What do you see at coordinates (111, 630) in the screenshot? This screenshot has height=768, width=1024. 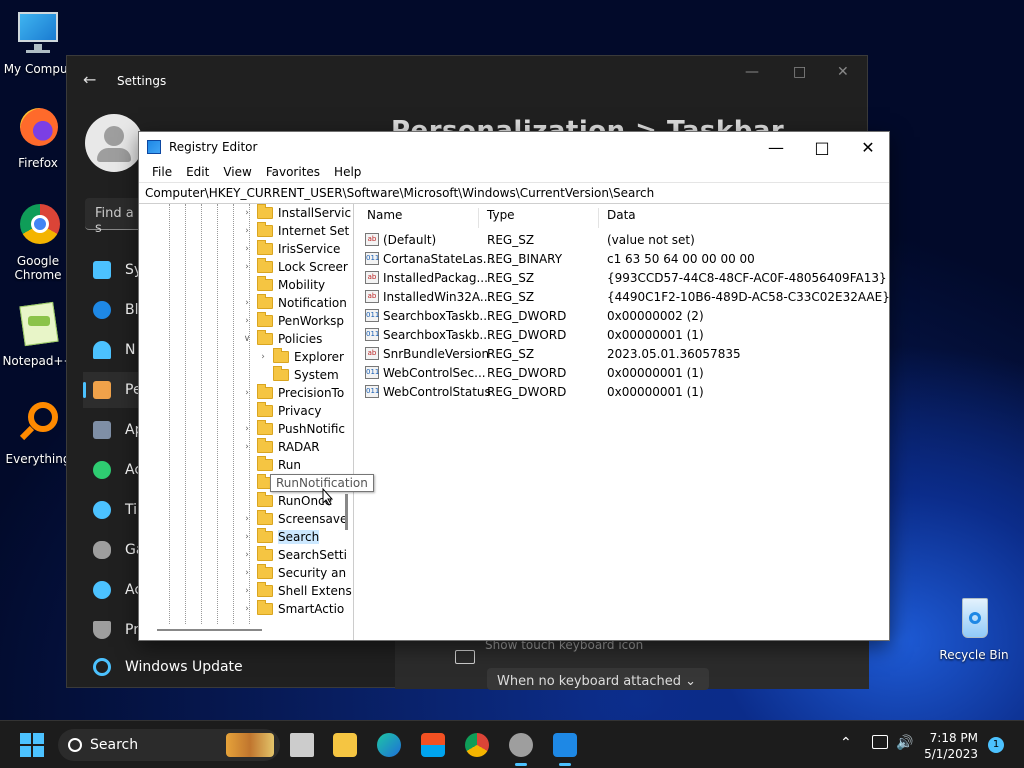 I see `nav-privacy: Pr` at bounding box center [111, 630].